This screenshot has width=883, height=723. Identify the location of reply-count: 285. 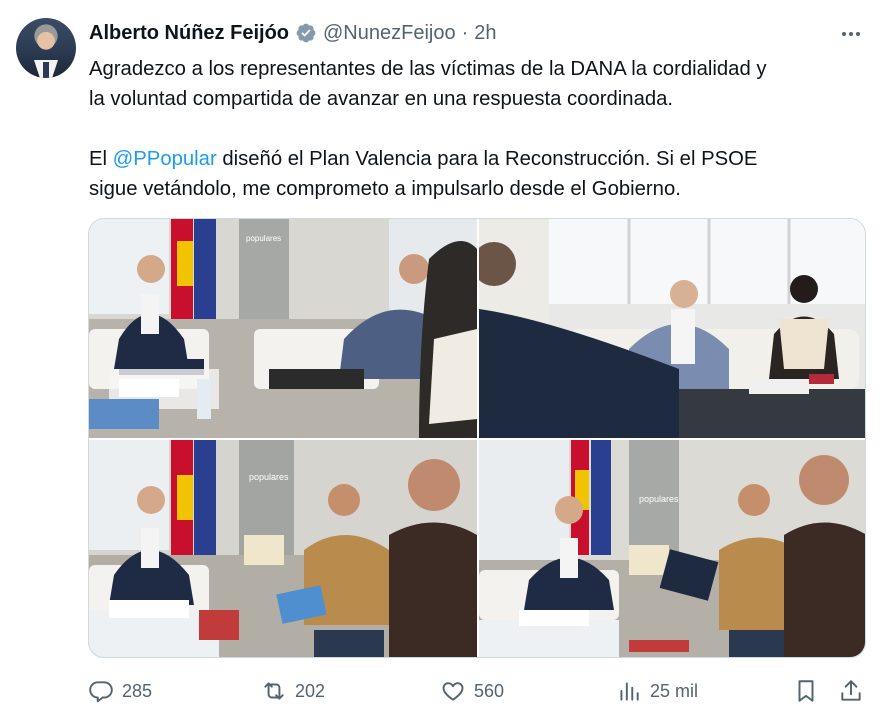
(137, 690).